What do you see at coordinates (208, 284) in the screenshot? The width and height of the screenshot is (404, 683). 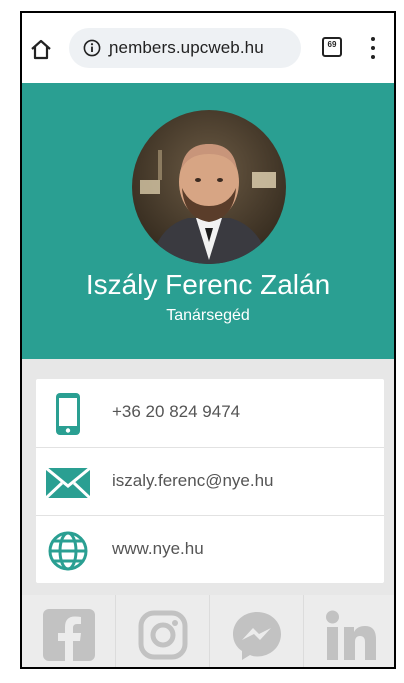 I see `profile-name: Iszály Ferenc Zalán` at bounding box center [208, 284].